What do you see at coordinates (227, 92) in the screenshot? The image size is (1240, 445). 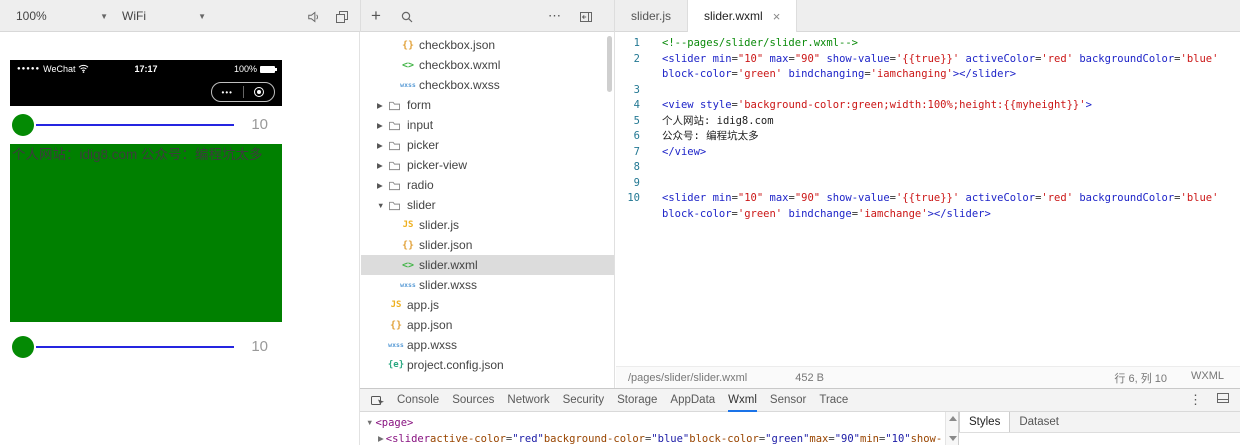 I see `capsule-more-button: •••` at bounding box center [227, 92].